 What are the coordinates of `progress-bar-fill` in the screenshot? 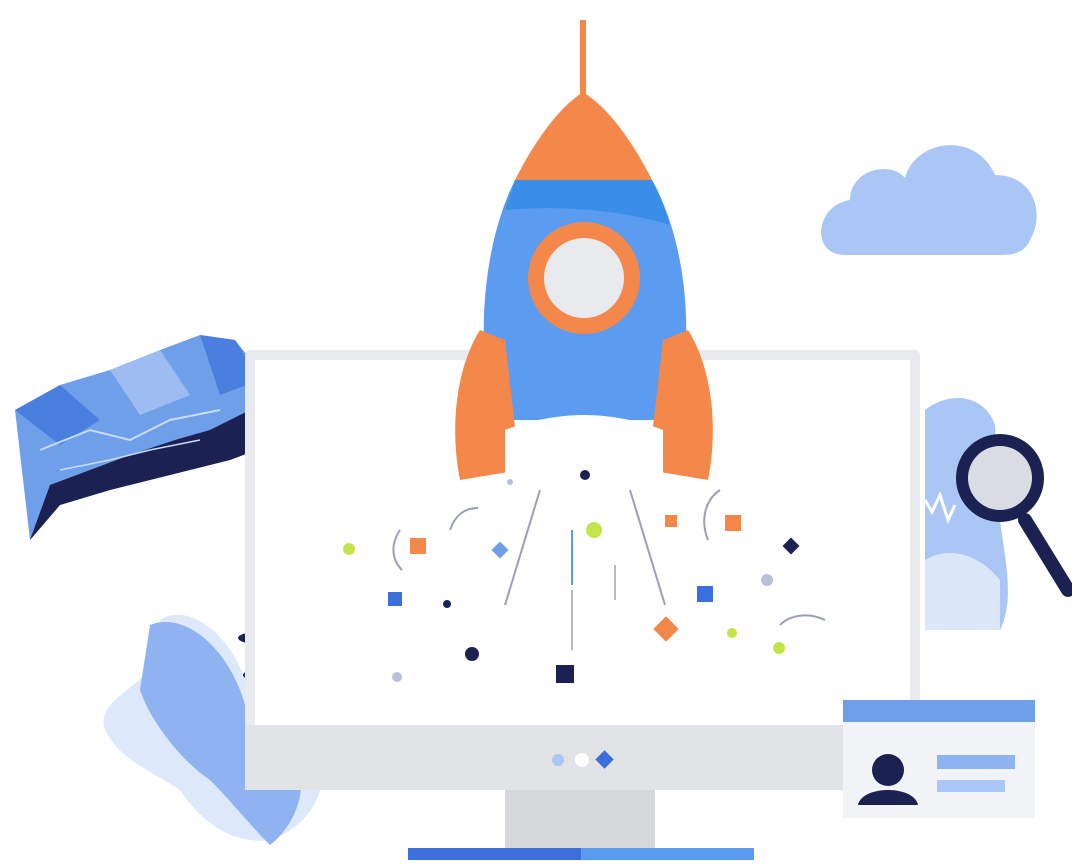 It's located at (494, 854).